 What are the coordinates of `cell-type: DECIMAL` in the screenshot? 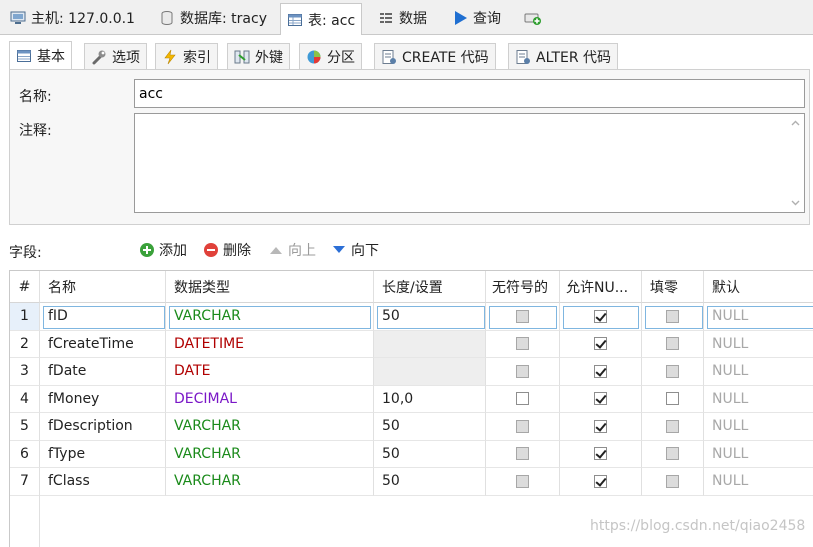 It's located at (270, 399).